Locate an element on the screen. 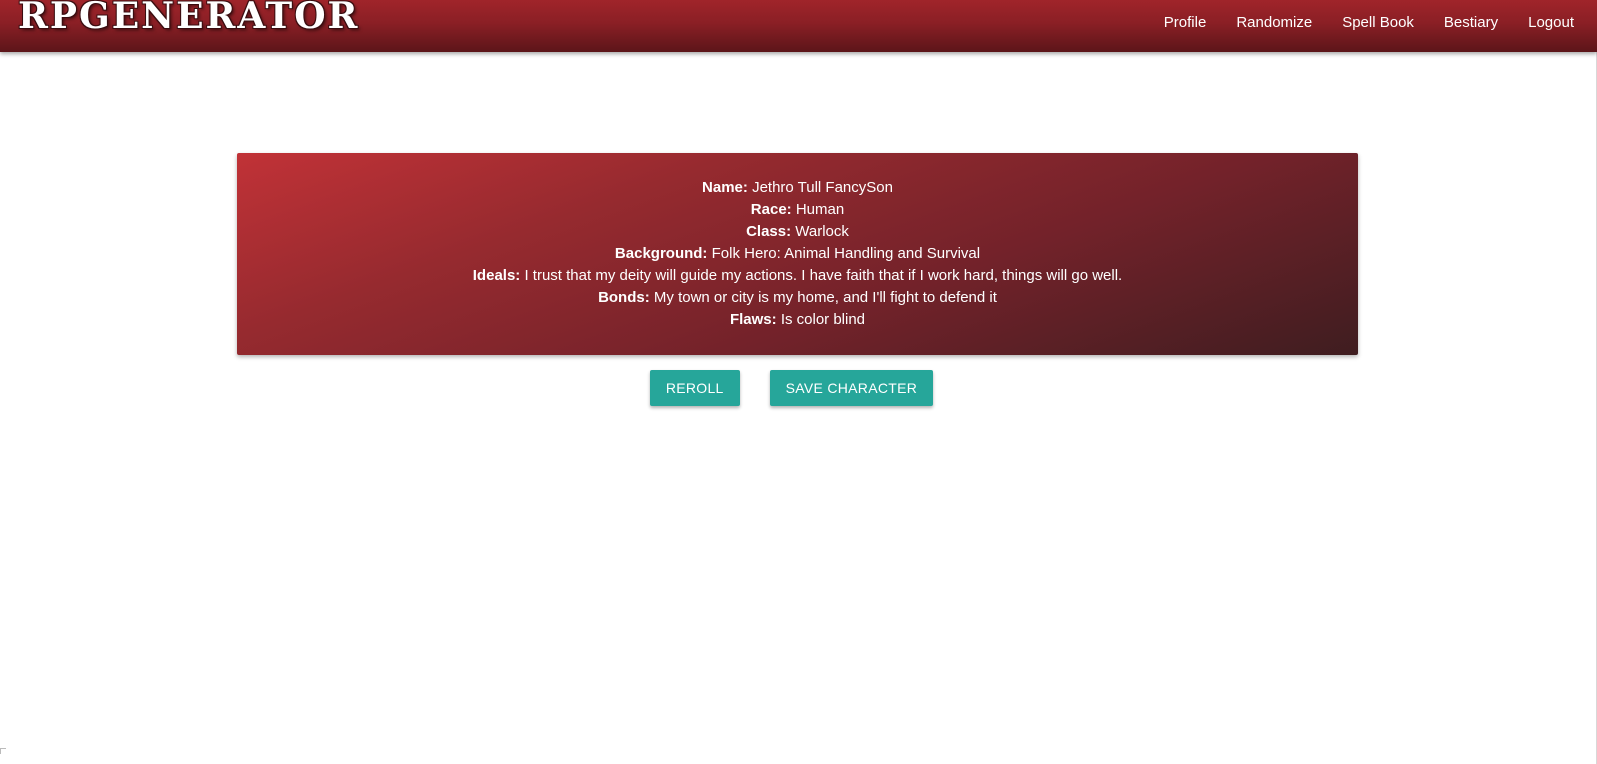 The width and height of the screenshot is (1597, 764). action-buttons: Reroll Save Character is located at coordinates (798, 388).